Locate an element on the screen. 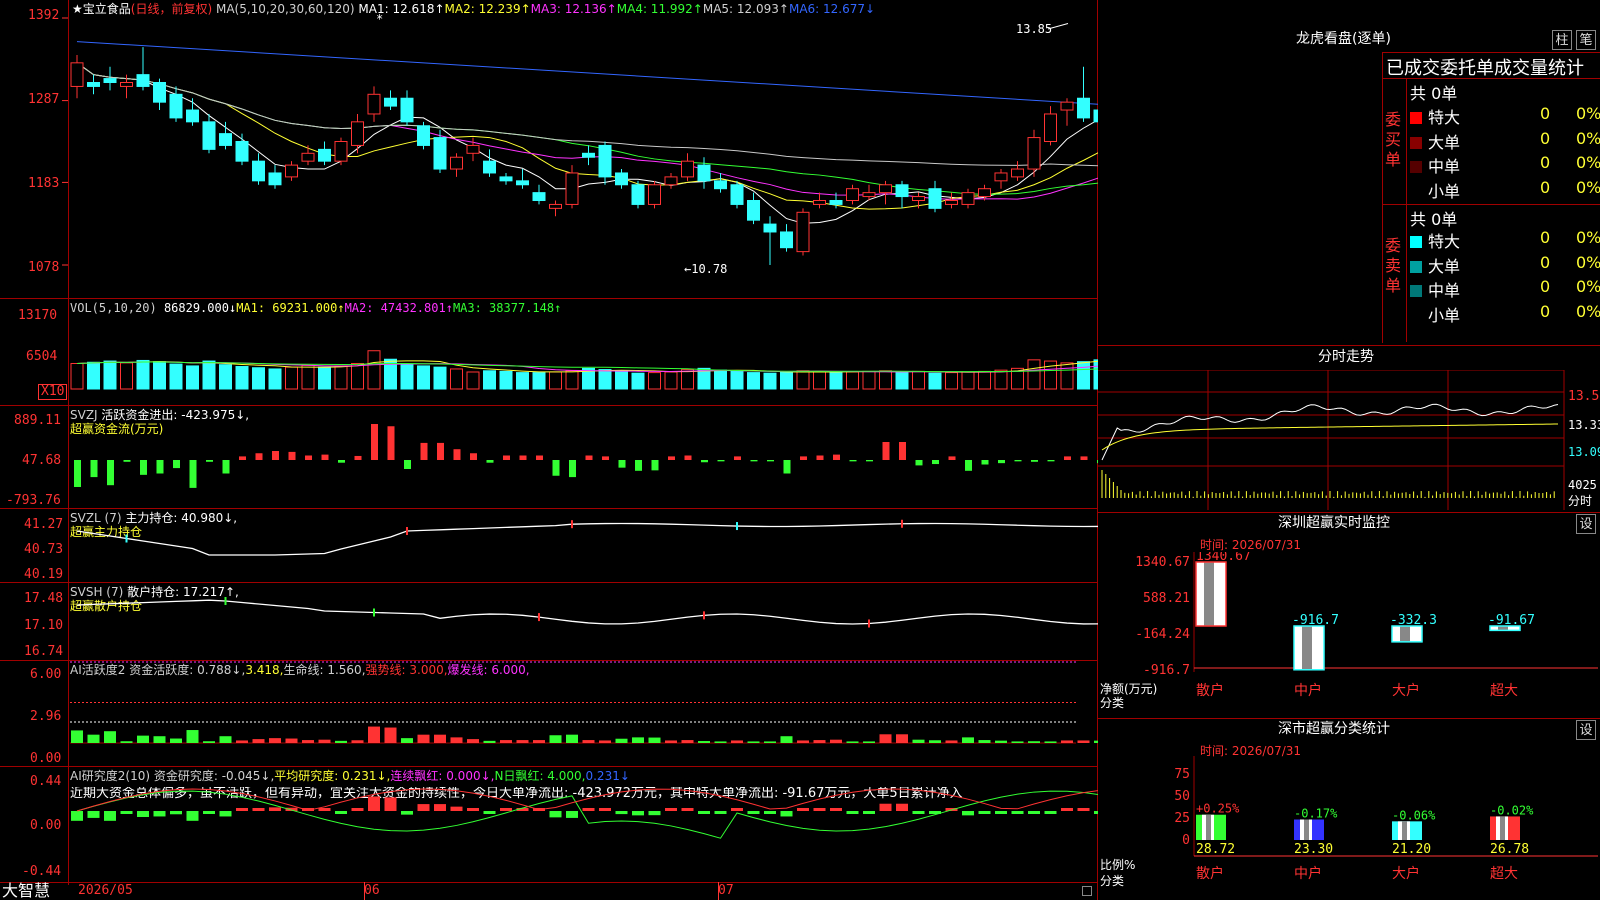 The height and width of the screenshot is (900, 1600). activity-chart is located at coordinates (549, 713).